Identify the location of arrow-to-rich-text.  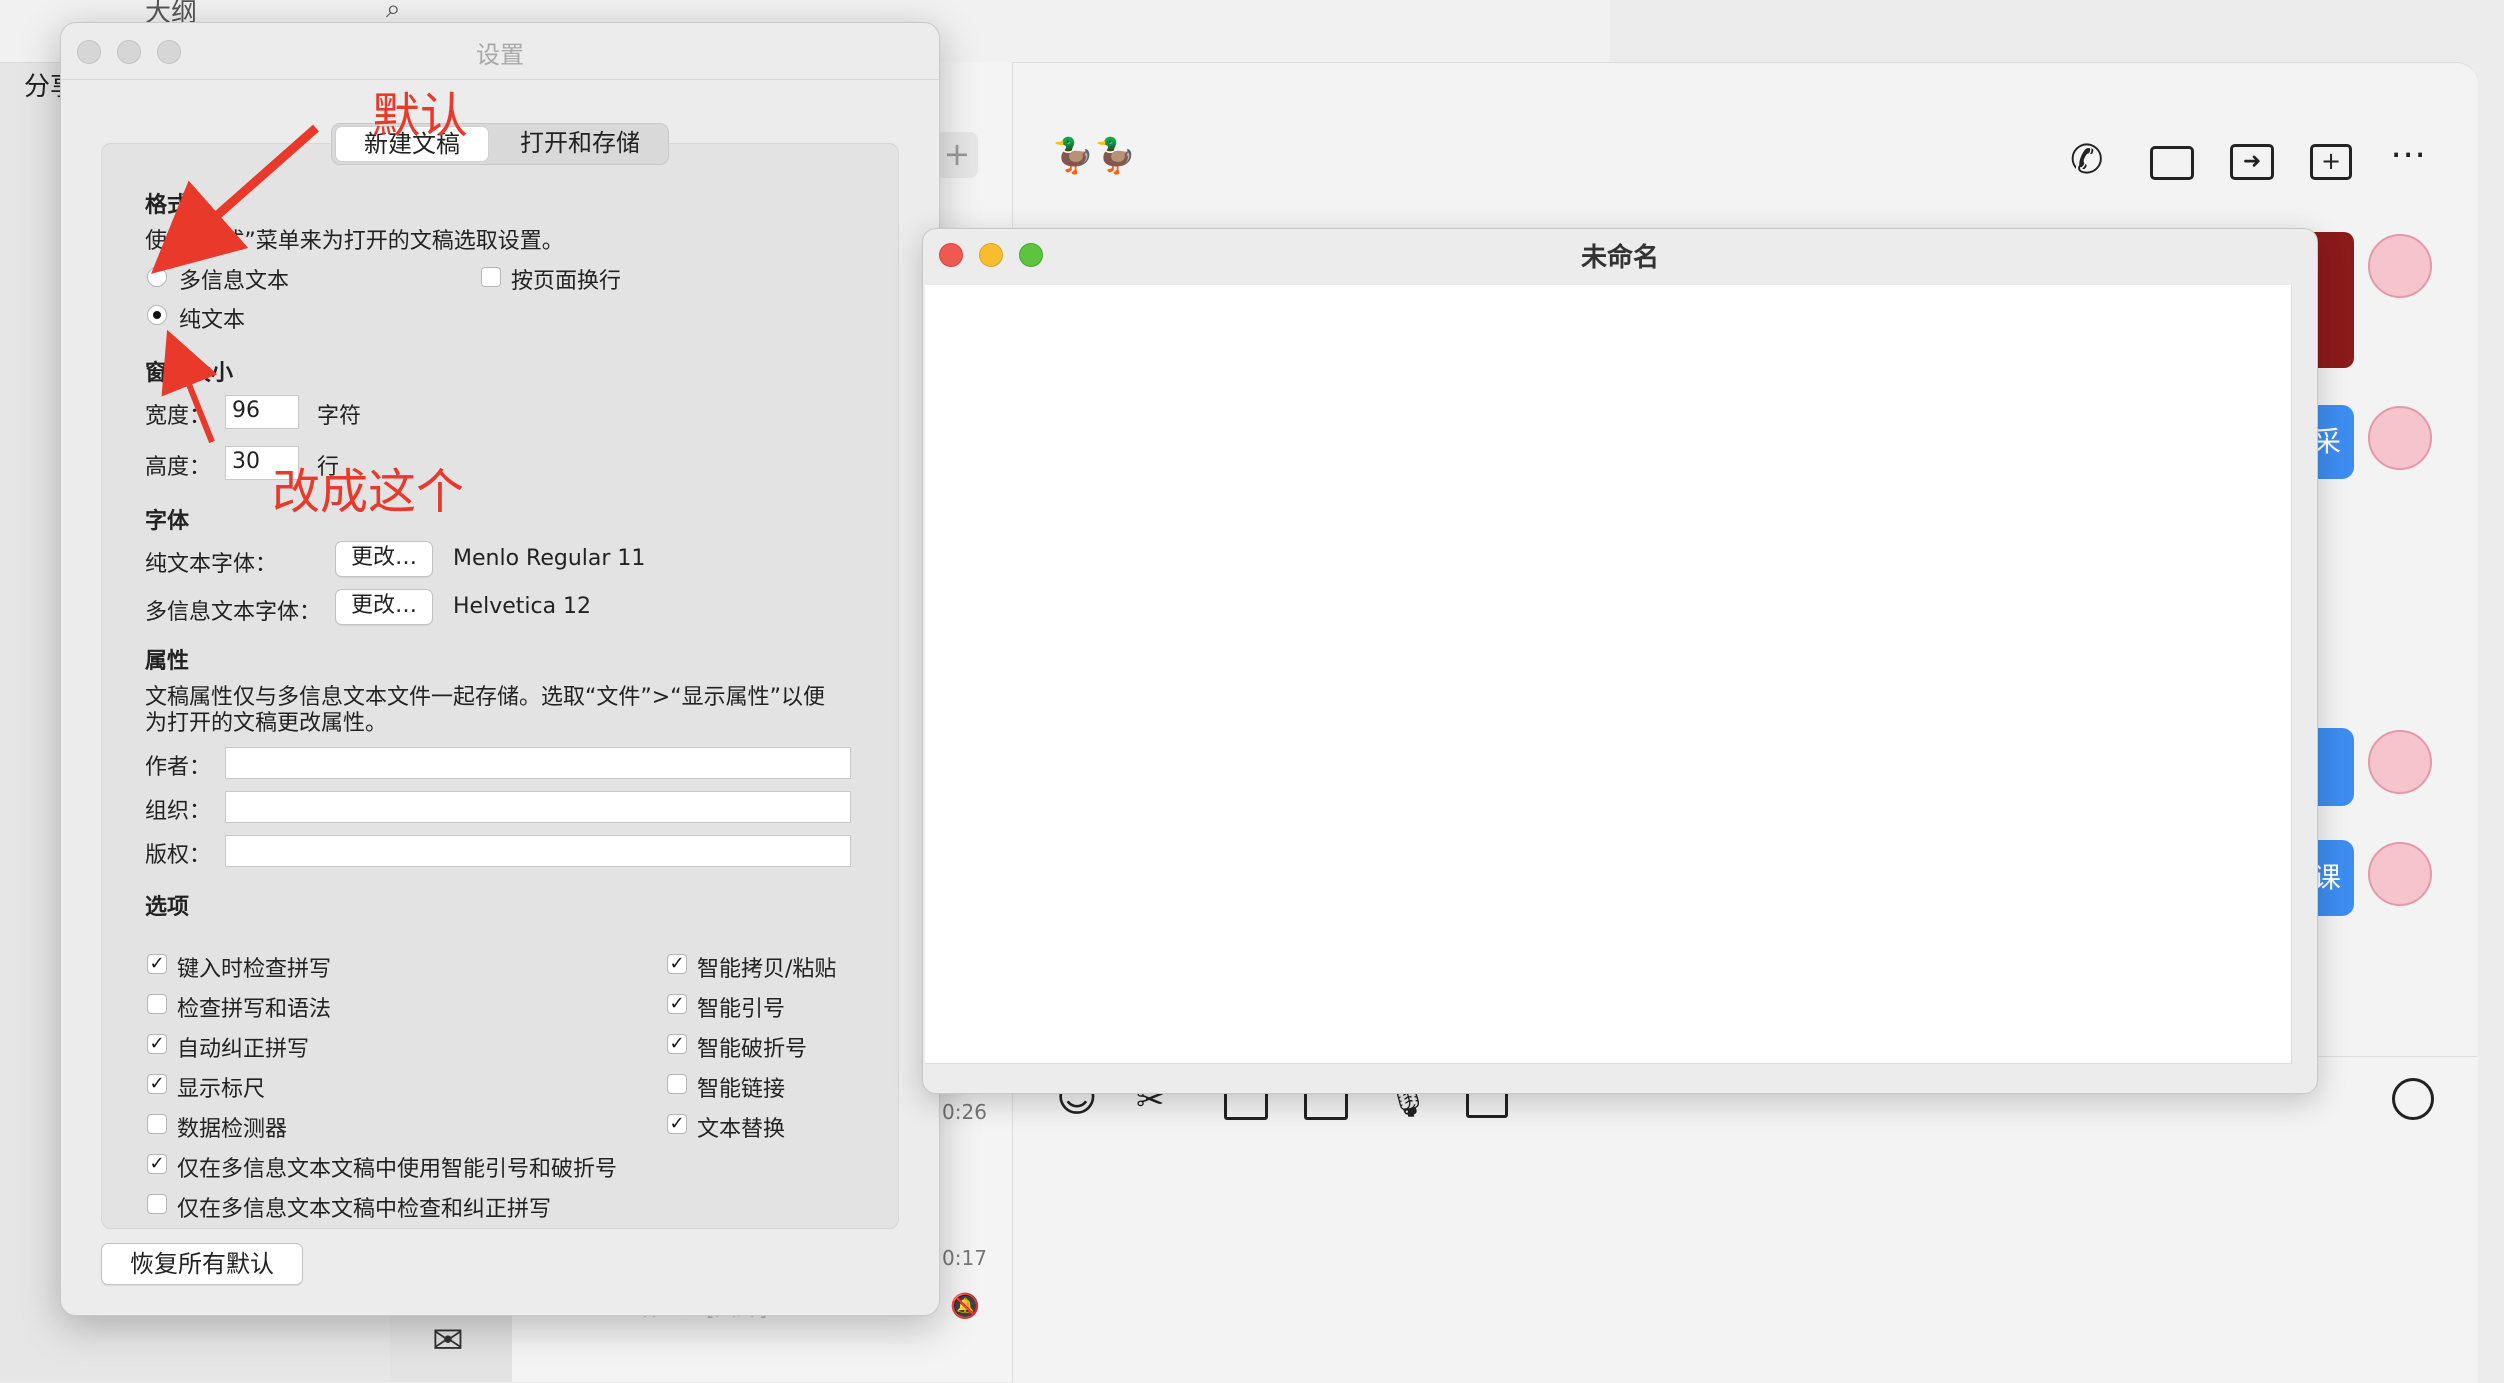
(235, 199).